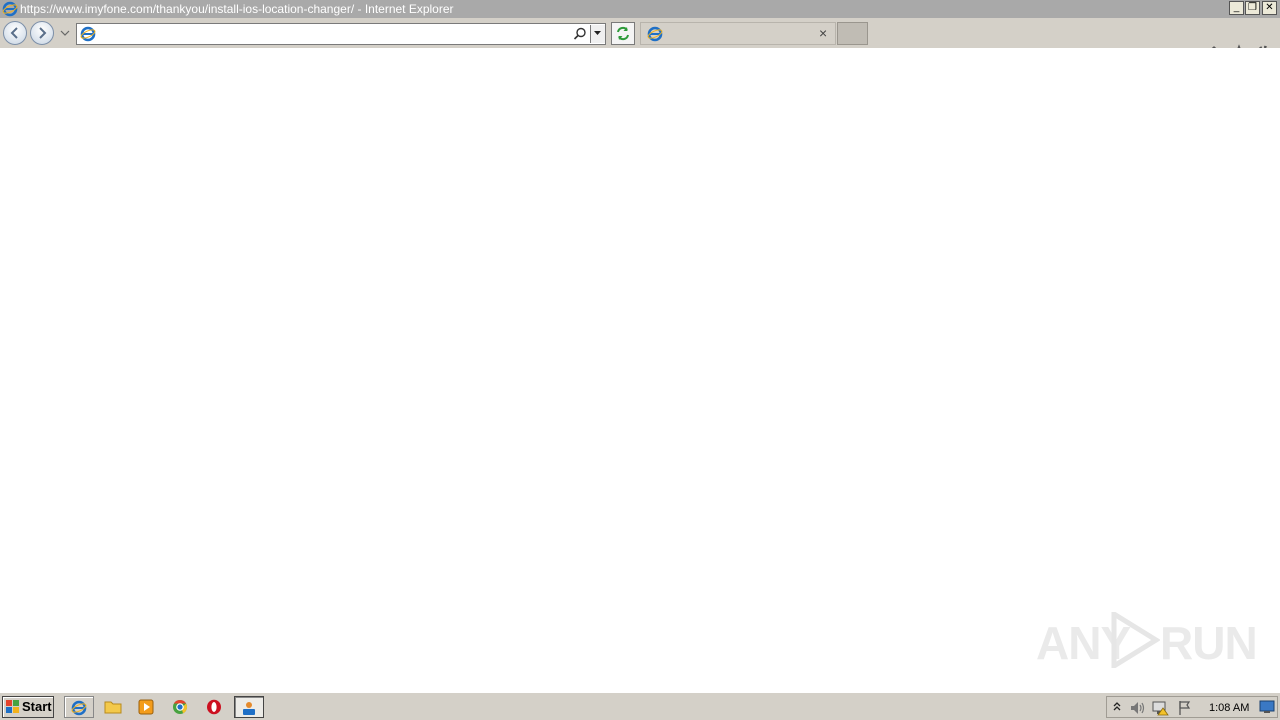 The width and height of the screenshot is (1280, 720). Describe the element at coordinates (1117, 707) in the screenshot. I see `show-hidden-icons-chevron-icon` at that location.